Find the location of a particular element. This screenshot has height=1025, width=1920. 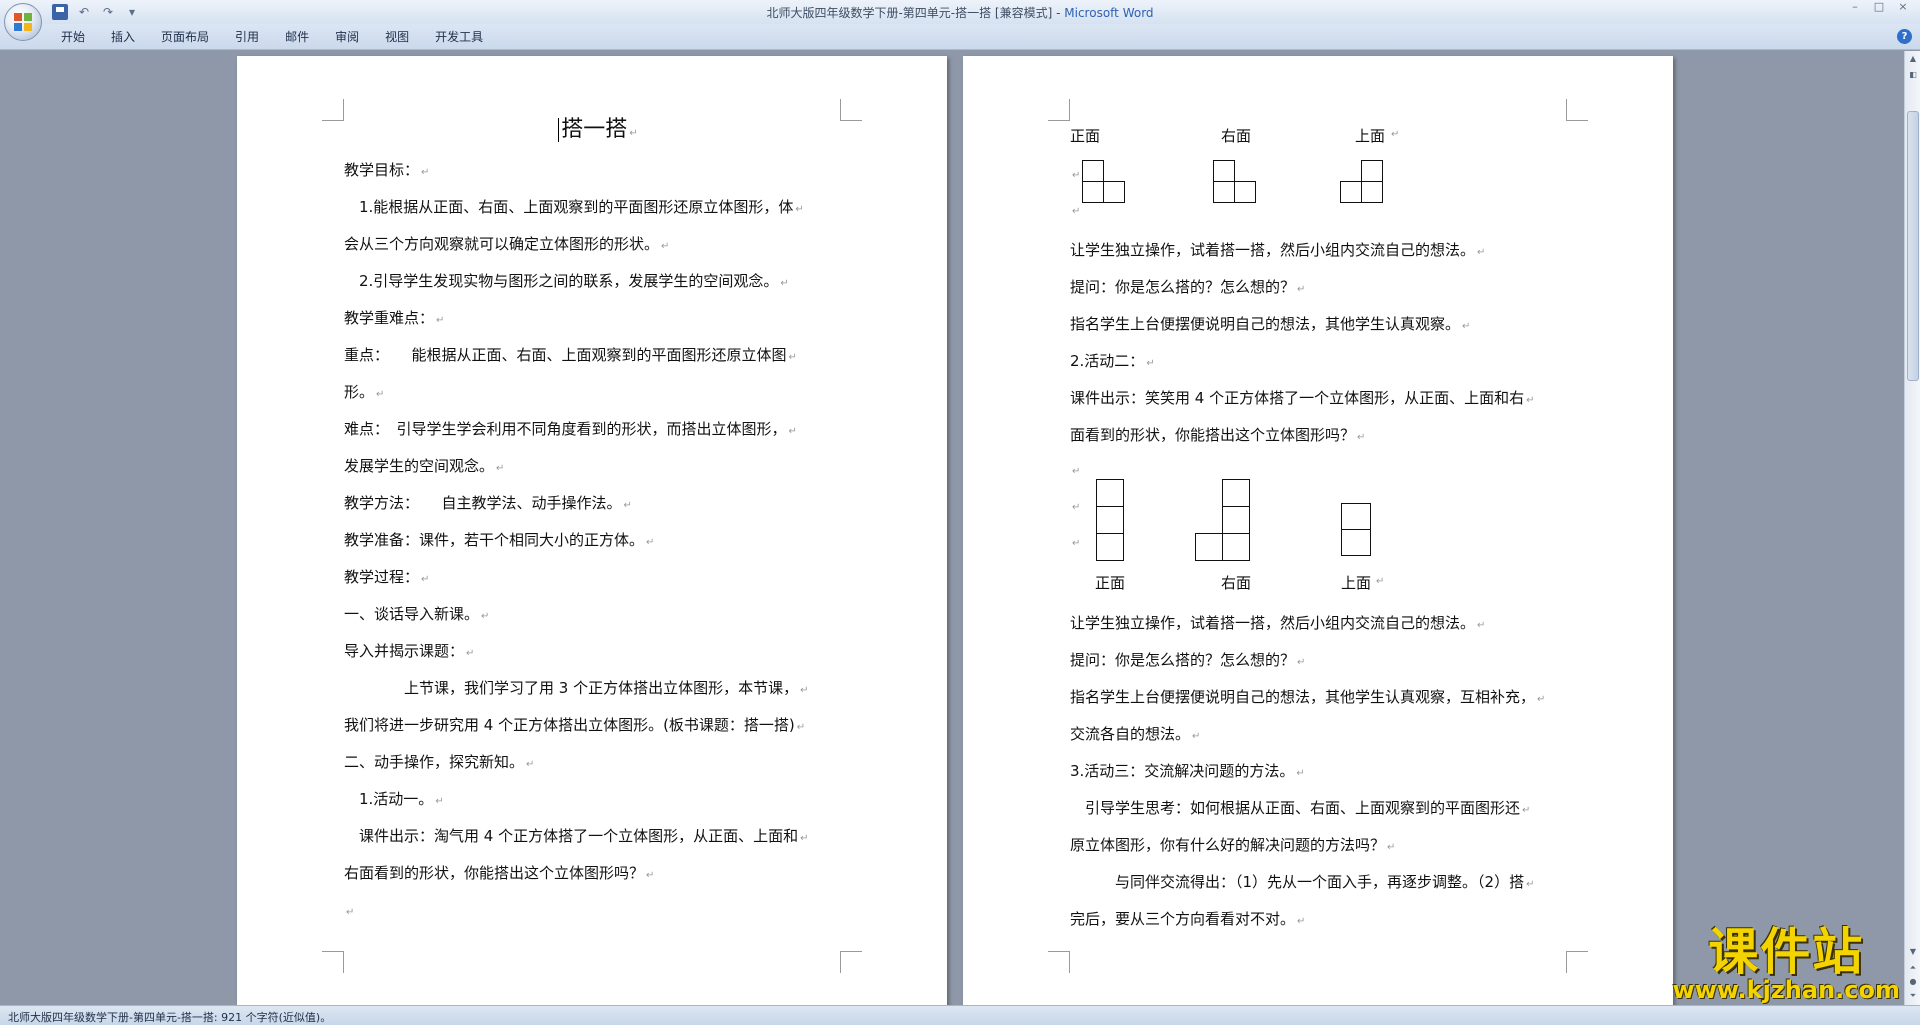

text-line: 1.能根据从正面、右面、上面观察到的平面图形还原立体图形，体 ↵ is located at coordinates (598, 207).